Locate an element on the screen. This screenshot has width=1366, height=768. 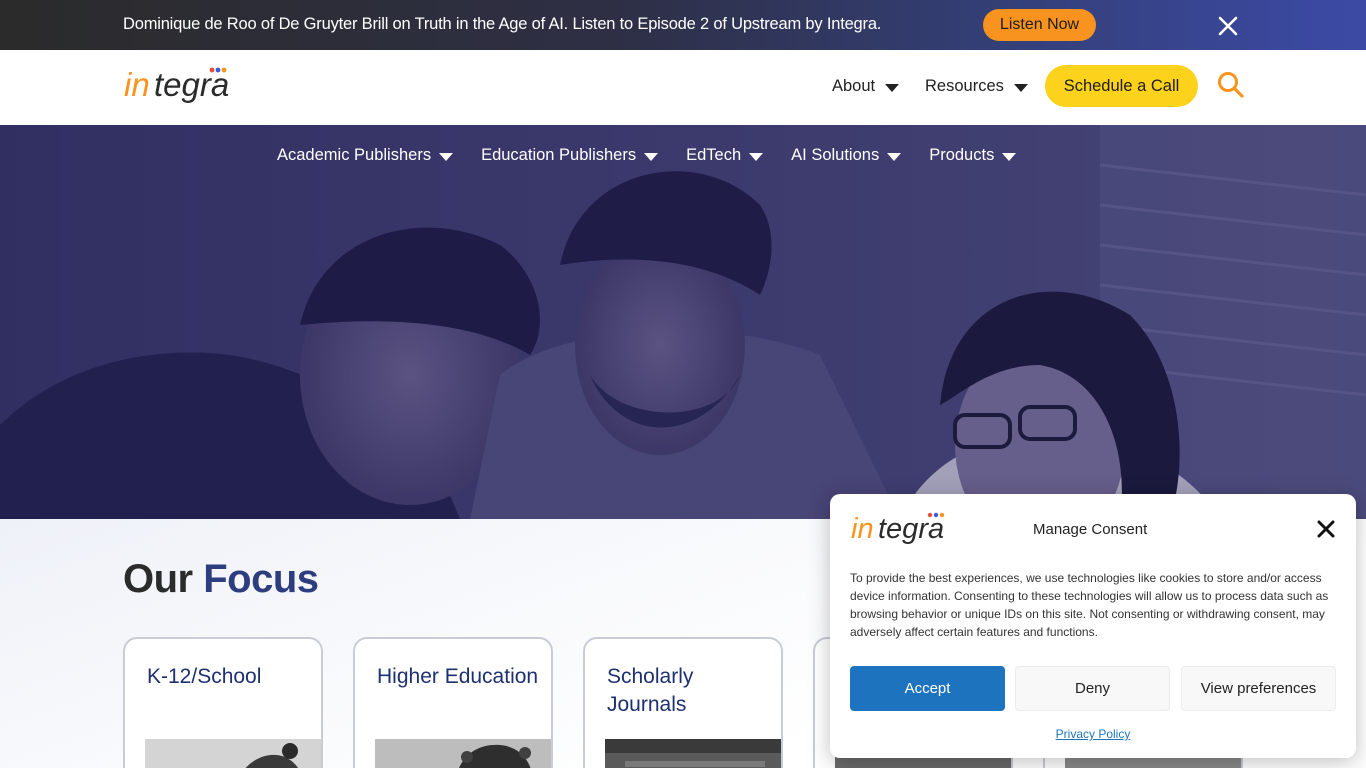
focus-card-higher-education: Higher Education is located at coordinates (453, 702).